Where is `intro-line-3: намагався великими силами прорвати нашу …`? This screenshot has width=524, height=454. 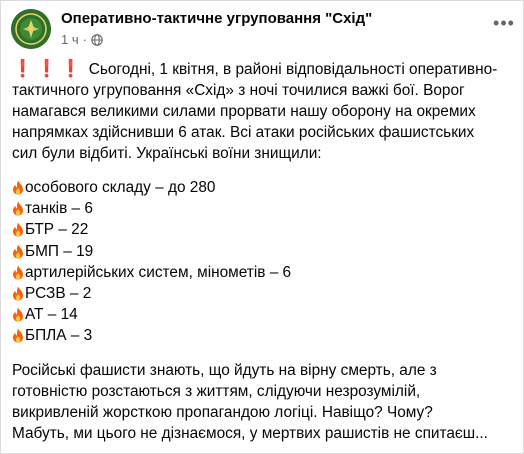 intro-line-3: намагався великими силами прорвати нашу … is located at coordinates (244, 111).